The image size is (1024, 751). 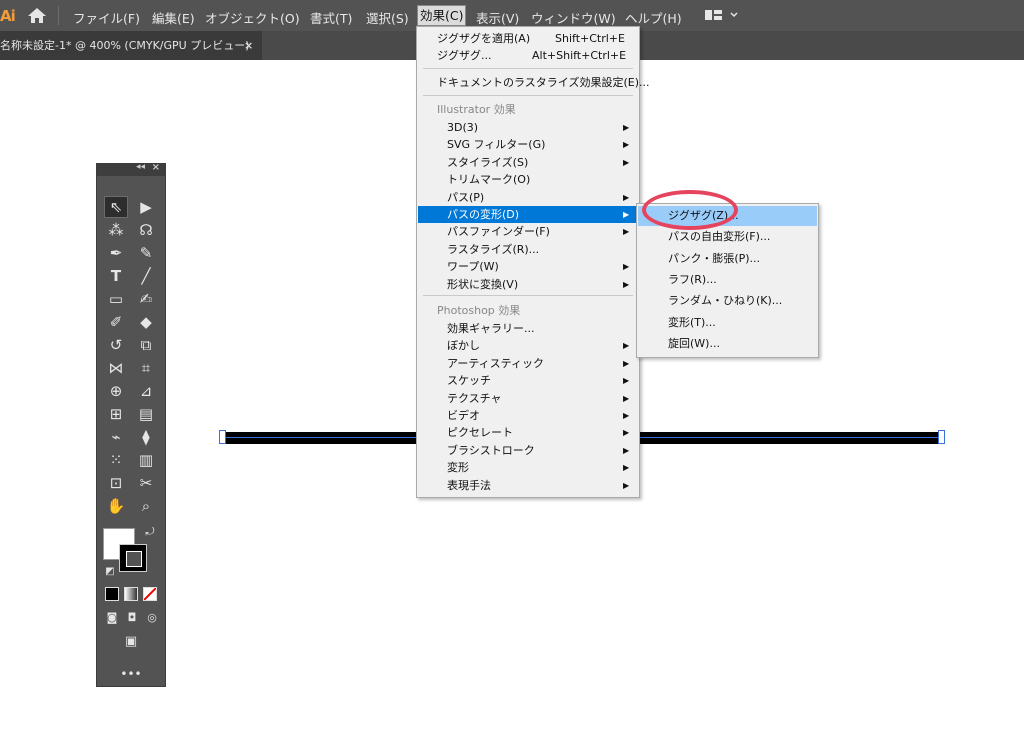 I want to click on magic-wand-tool-icon: ⁂, so click(x=116, y=230).